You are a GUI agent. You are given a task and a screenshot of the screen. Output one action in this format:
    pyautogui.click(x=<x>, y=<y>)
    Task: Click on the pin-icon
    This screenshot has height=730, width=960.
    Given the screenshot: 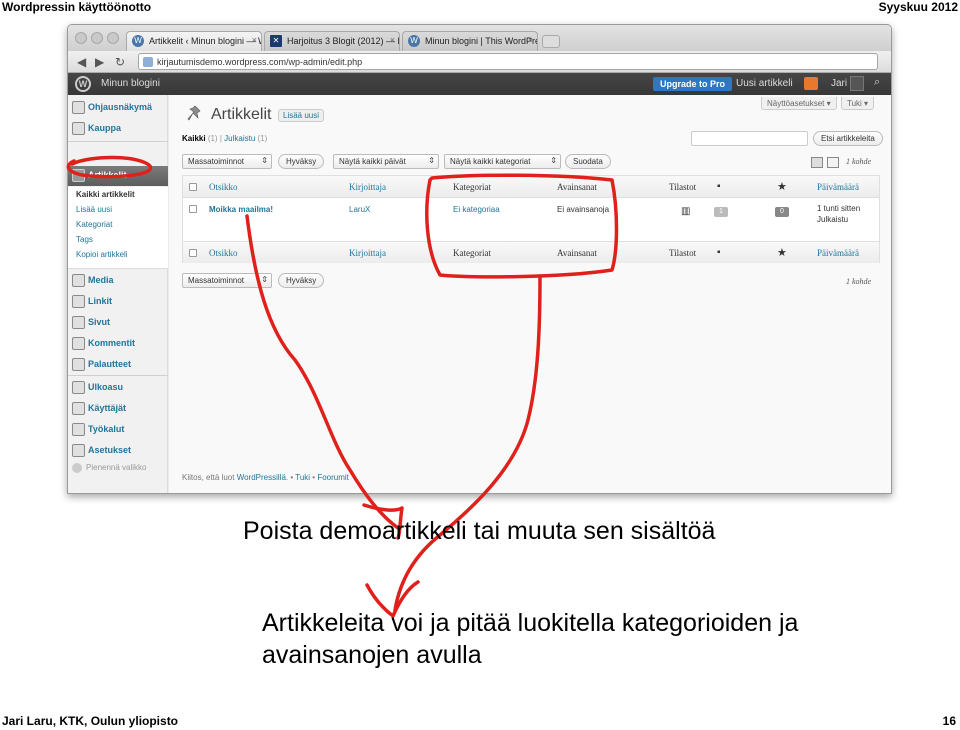 What is the action you would take?
    pyautogui.click(x=78, y=175)
    